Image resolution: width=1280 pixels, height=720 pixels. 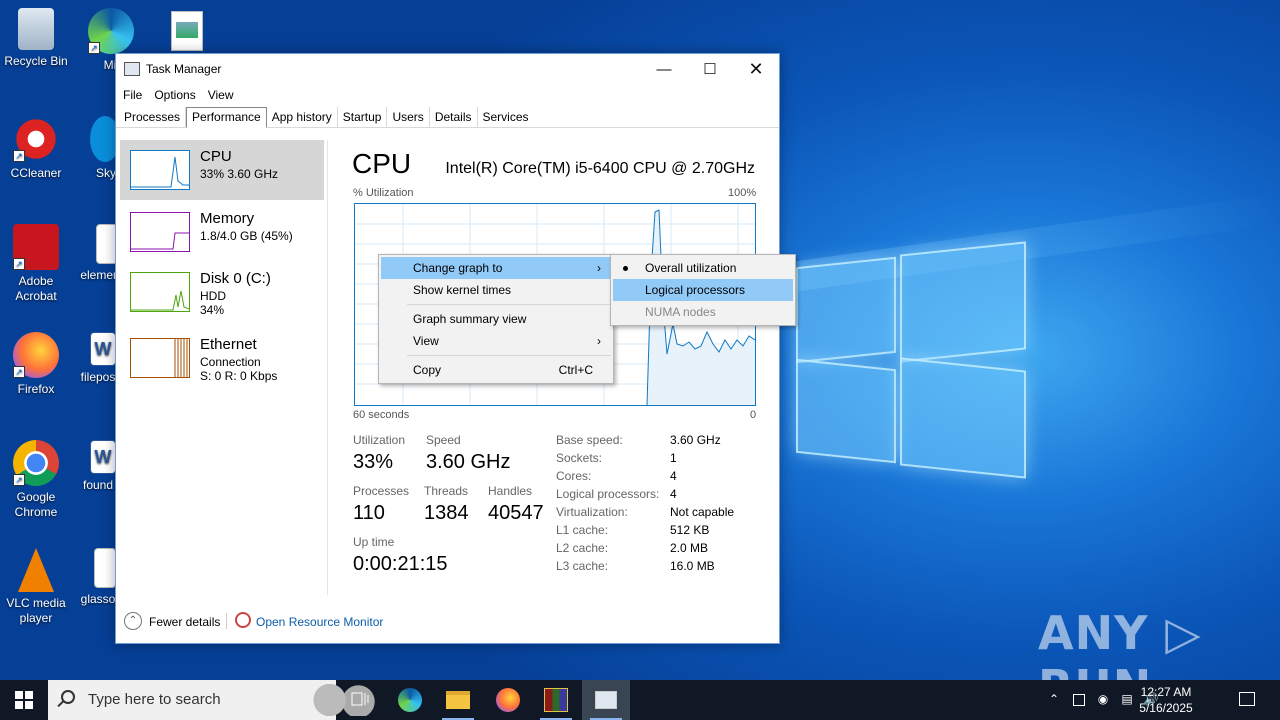 What do you see at coordinates (363, 117) in the screenshot?
I see `tab-startup: Startup` at bounding box center [363, 117].